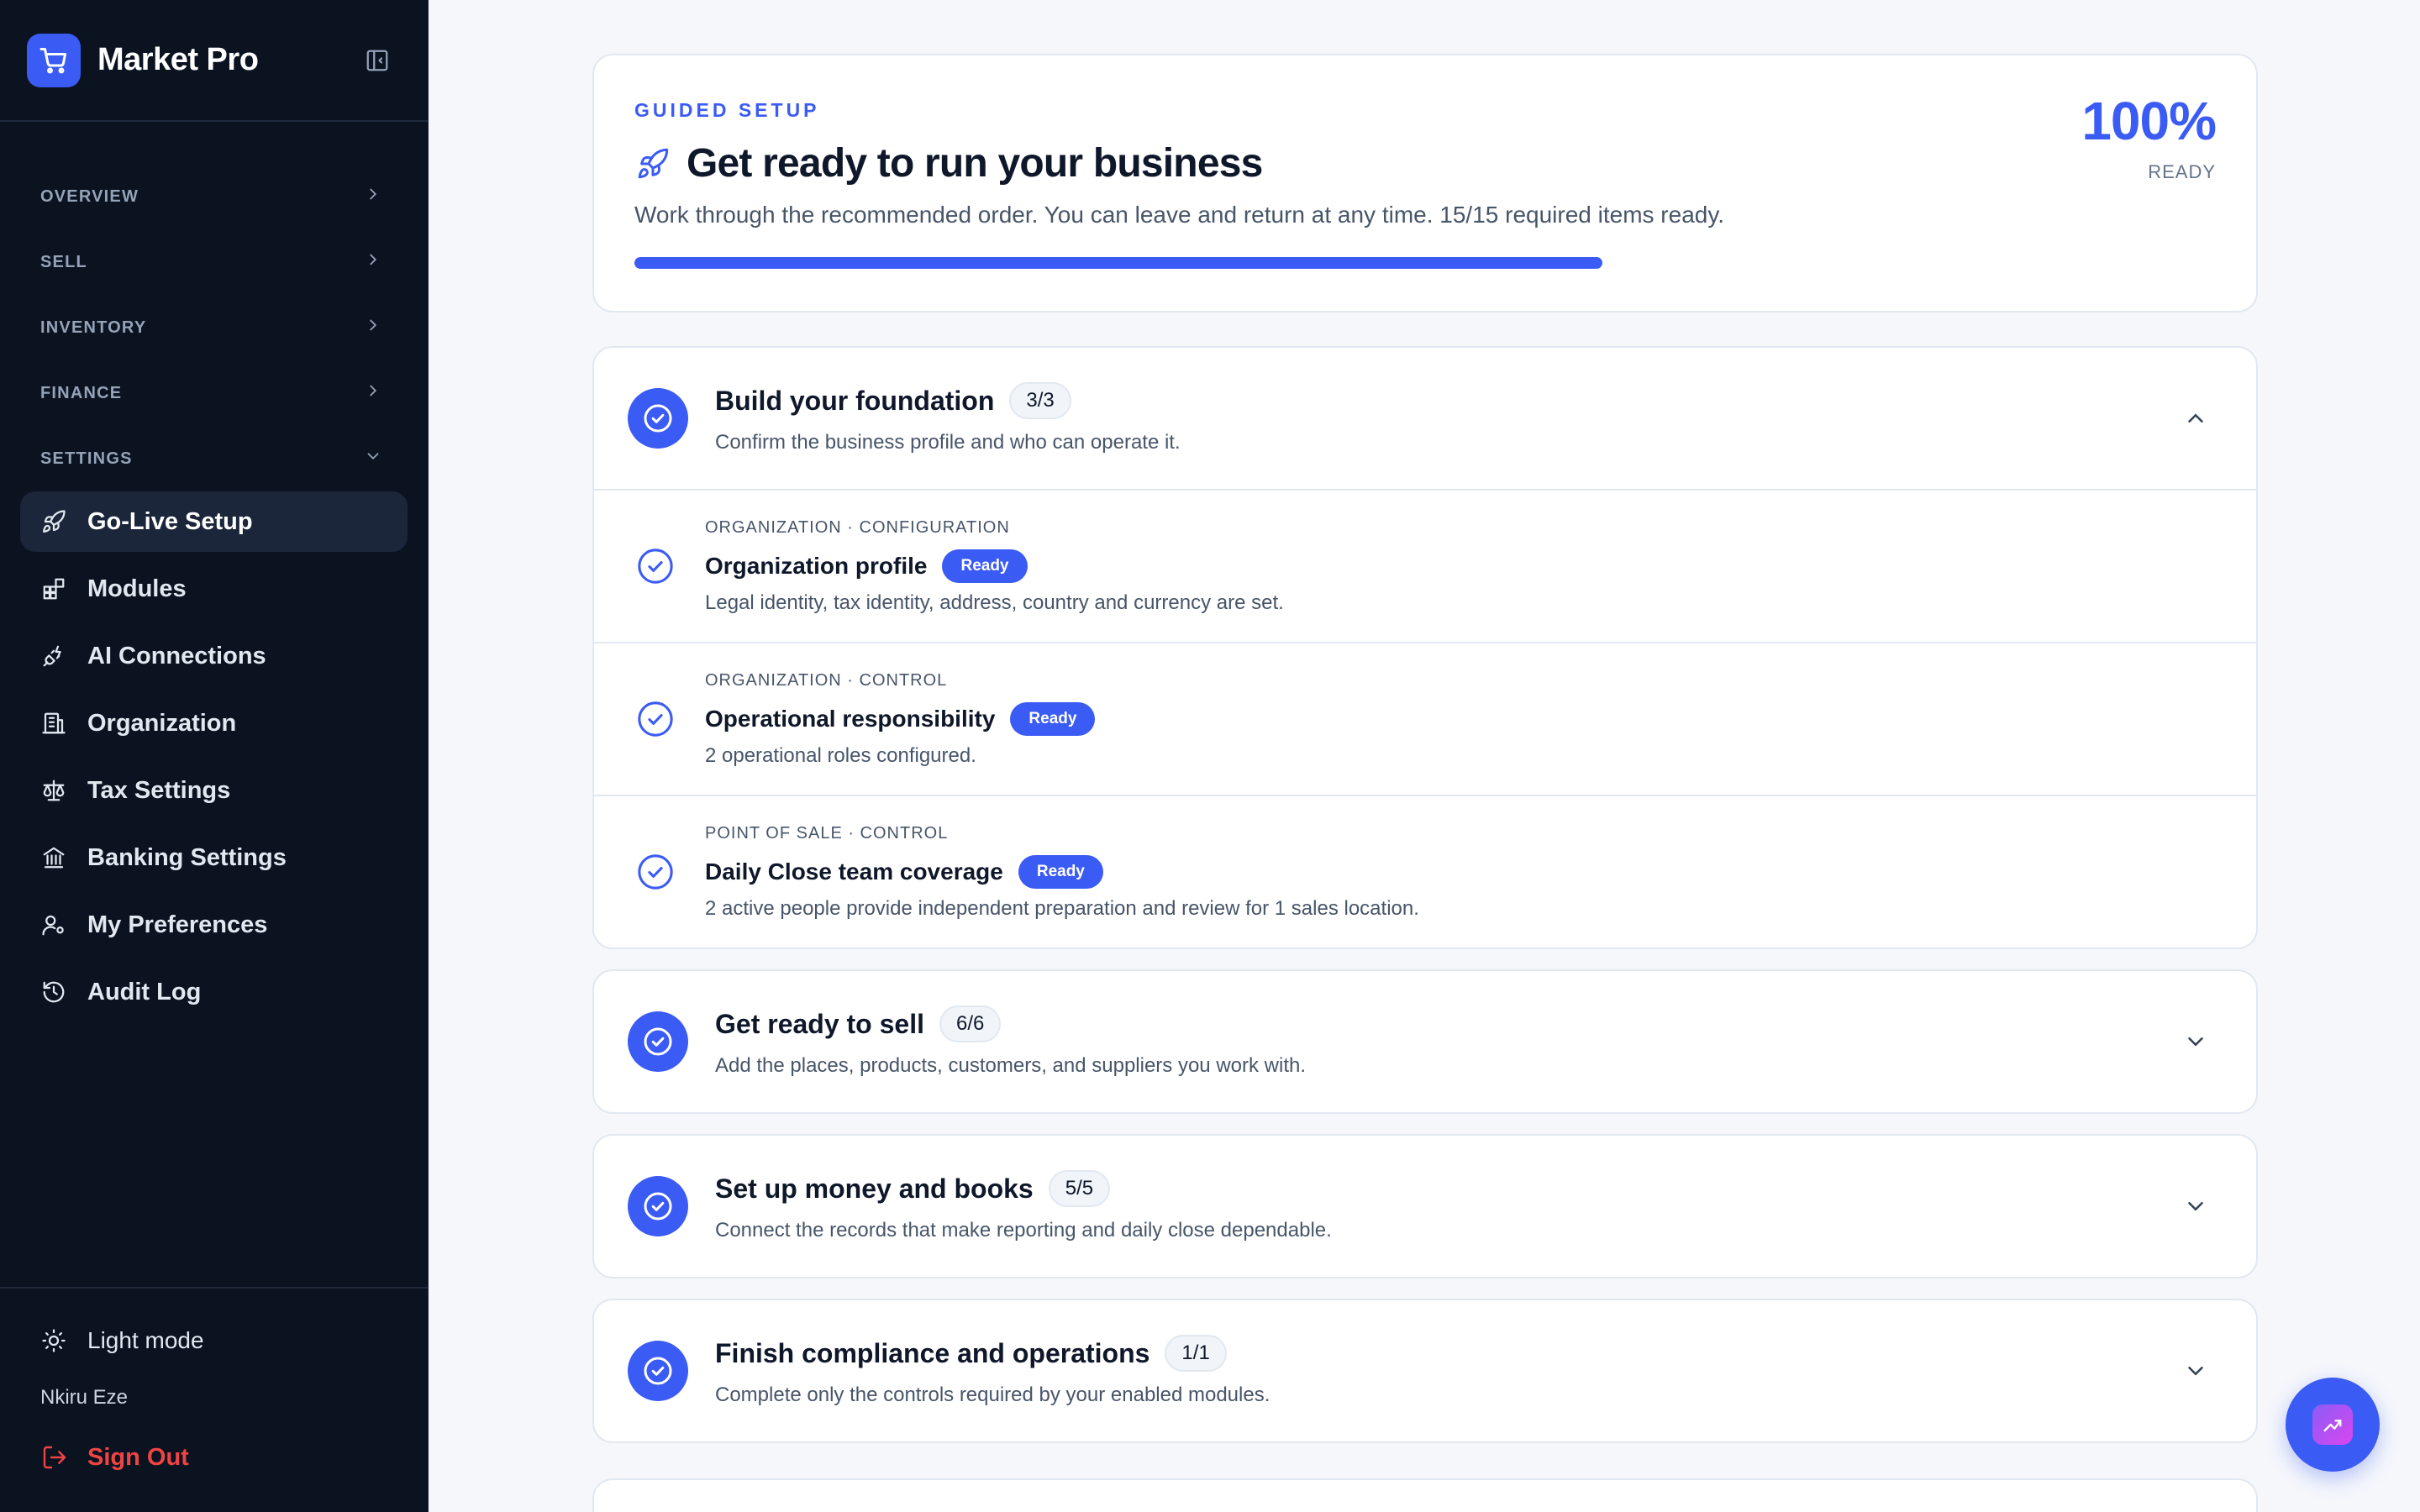 The height and width of the screenshot is (1512, 2420). Describe the element at coordinates (159, 790) in the screenshot. I see `sidebar-item-label: Tax Settings` at that location.